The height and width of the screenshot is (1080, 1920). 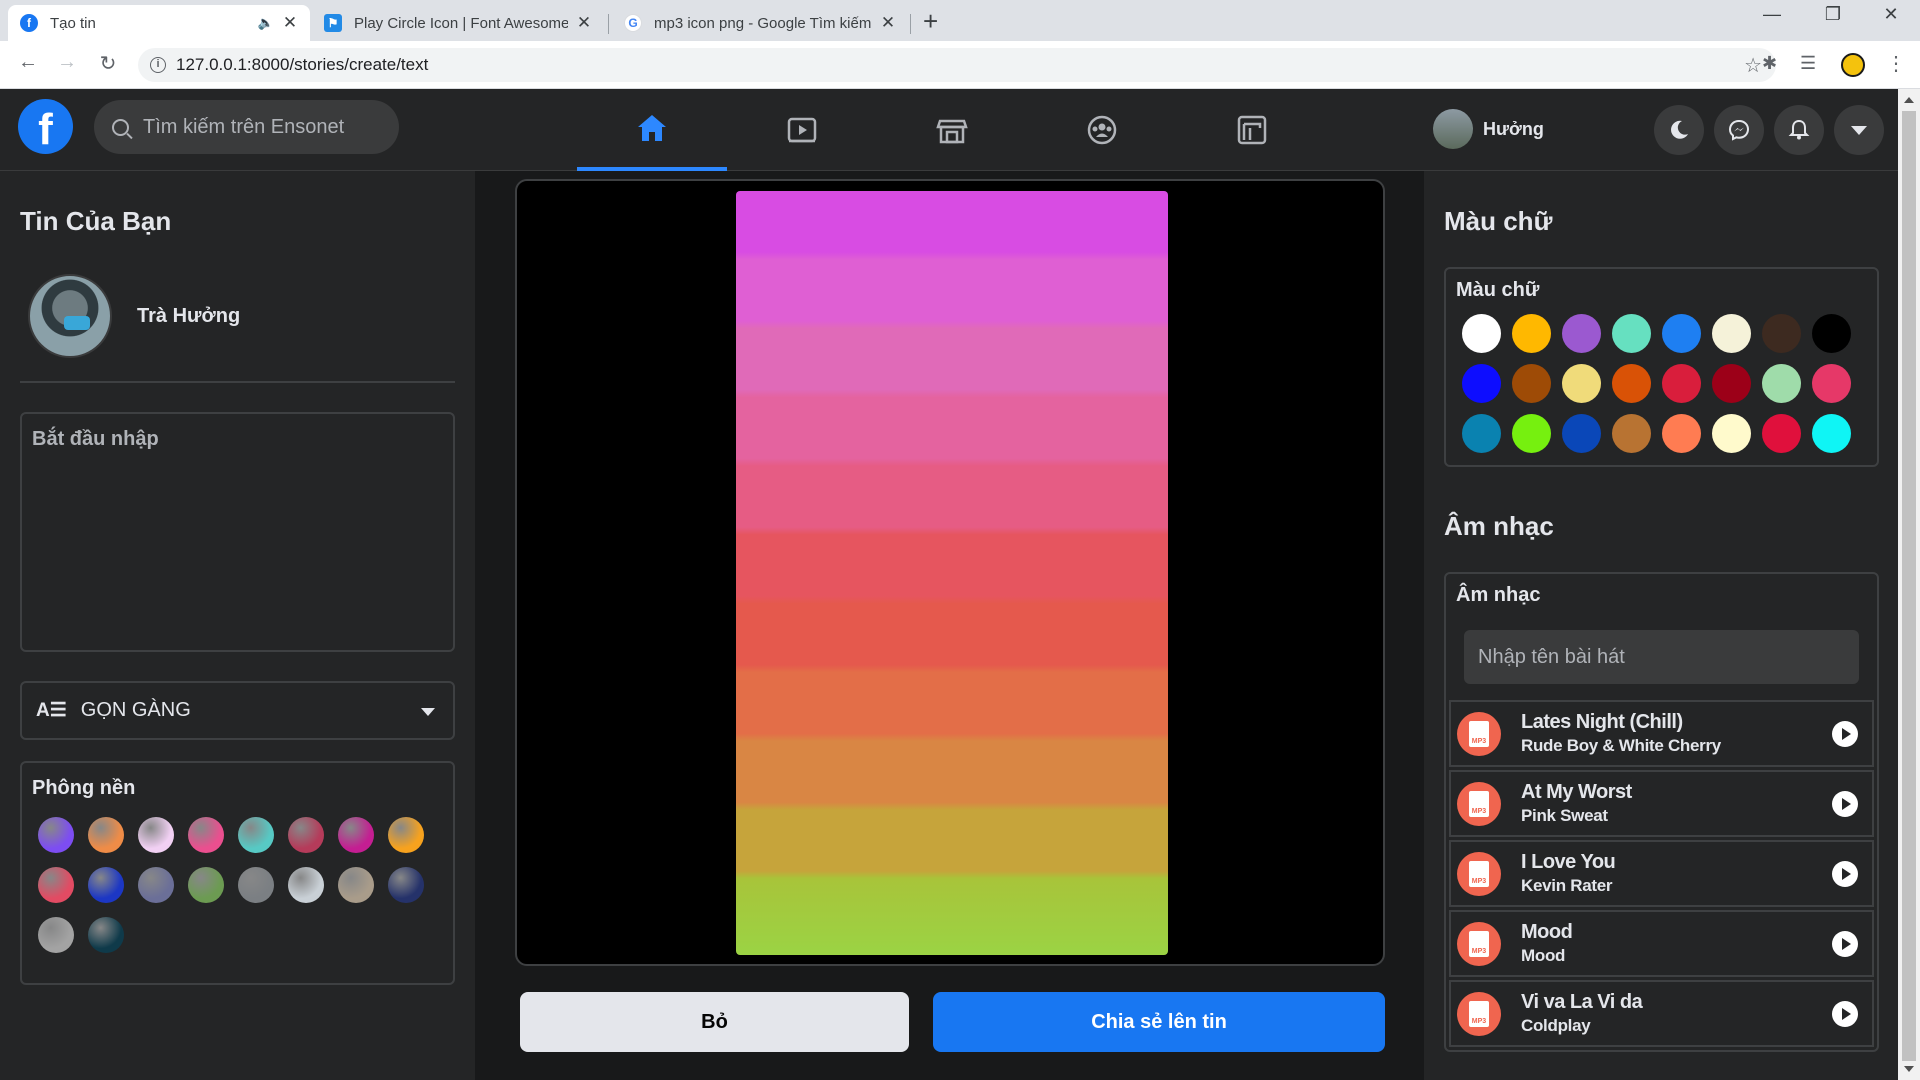 I want to click on browser-tab-font-awesome: ⚑ Play Circle Icon | Font Awesome ✕, so click(x=458, y=23).